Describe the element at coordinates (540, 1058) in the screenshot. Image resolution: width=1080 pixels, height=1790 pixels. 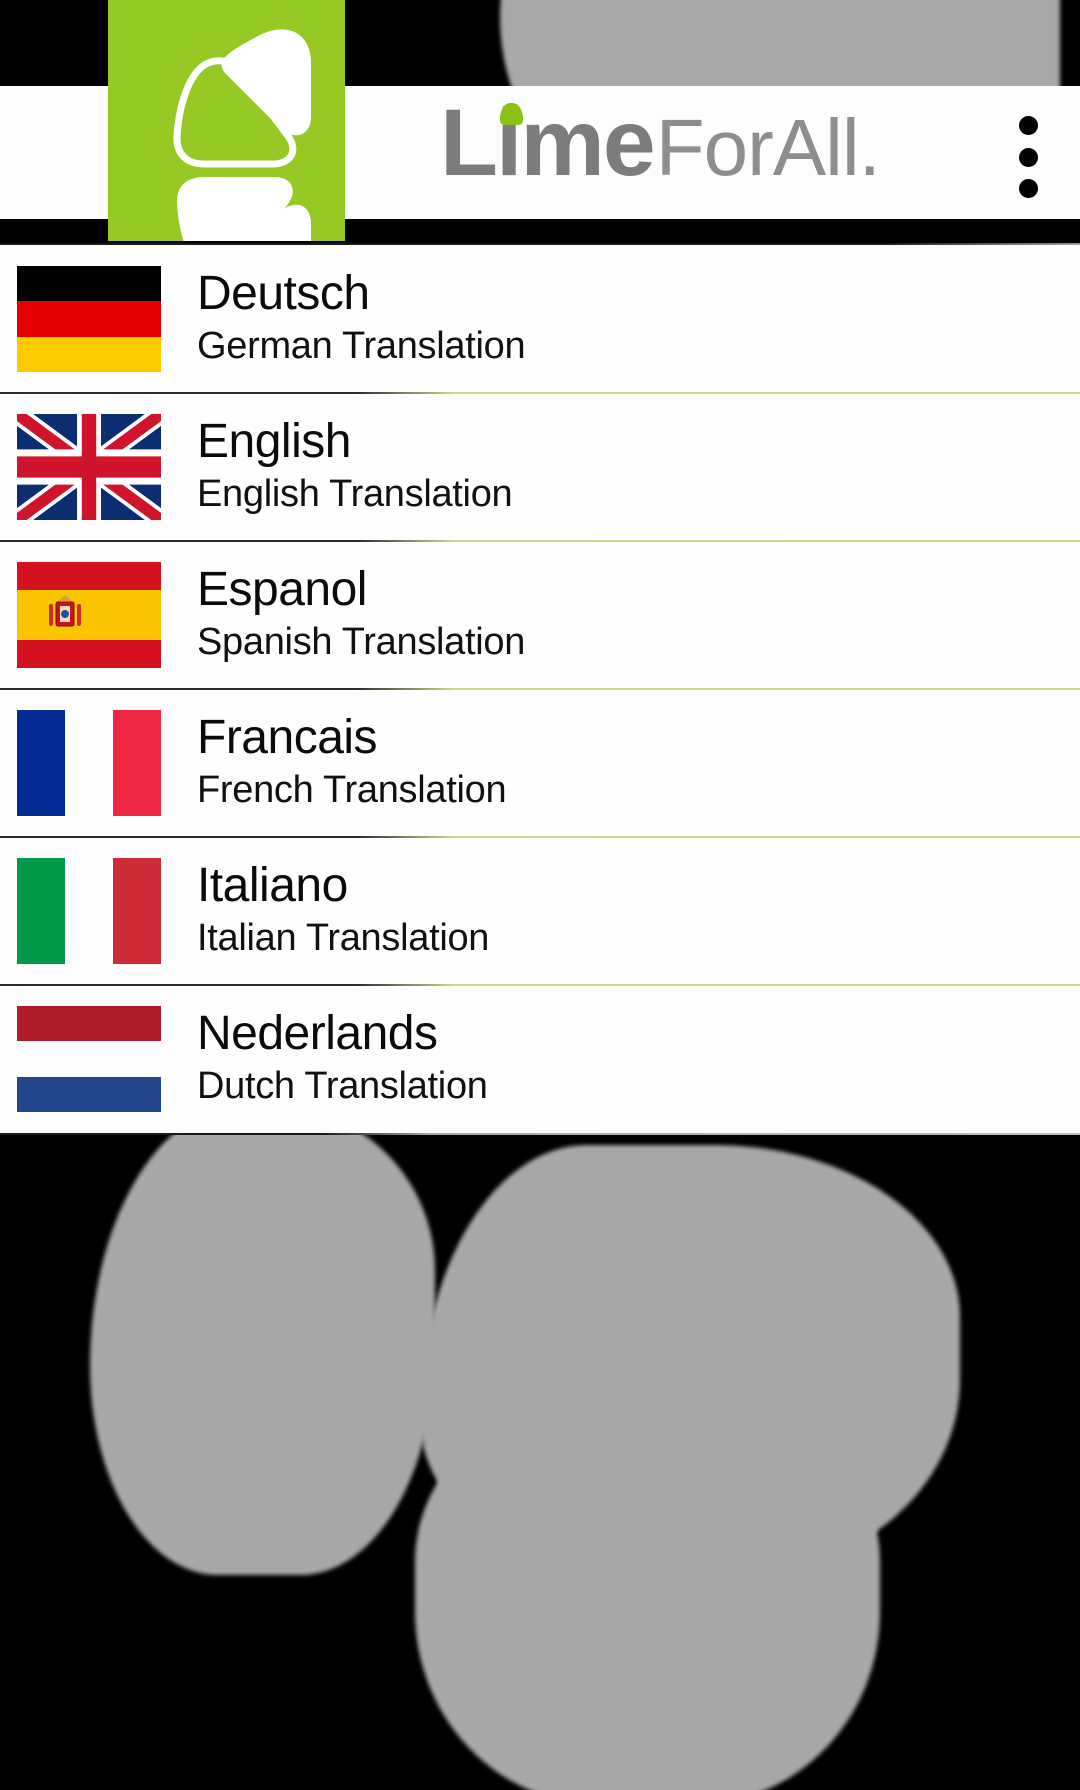
I see `list-item-nederlands: Nederlands Dutch Translation` at that location.